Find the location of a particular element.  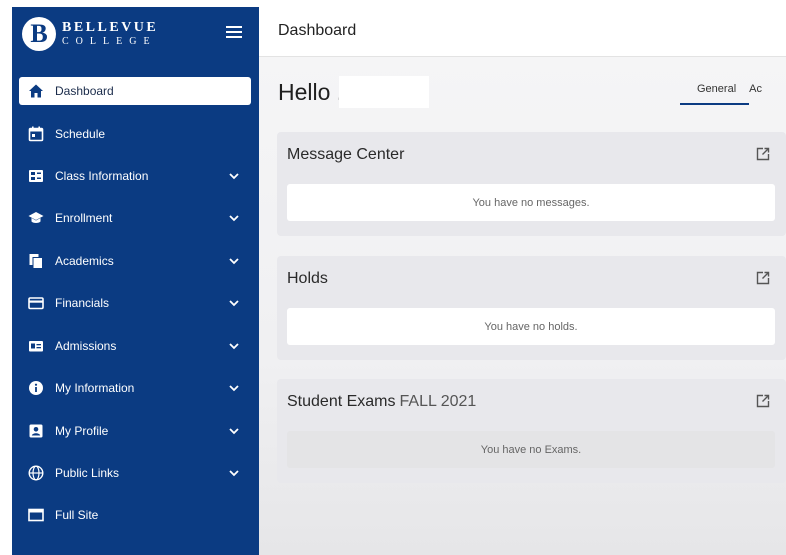

sidebar-item-label: Full Site is located at coordinates (77, 515).